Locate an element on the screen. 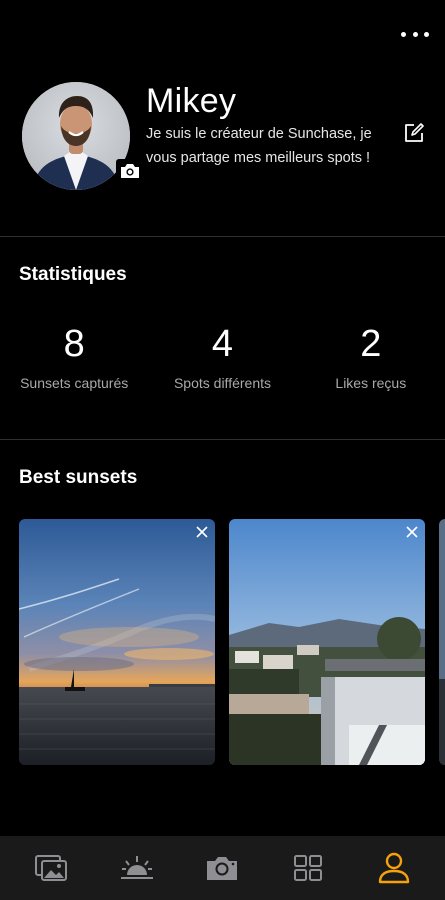 The height and width of the screenshot is (900, 445). tab-sunset is located at coordinates (137, 868).